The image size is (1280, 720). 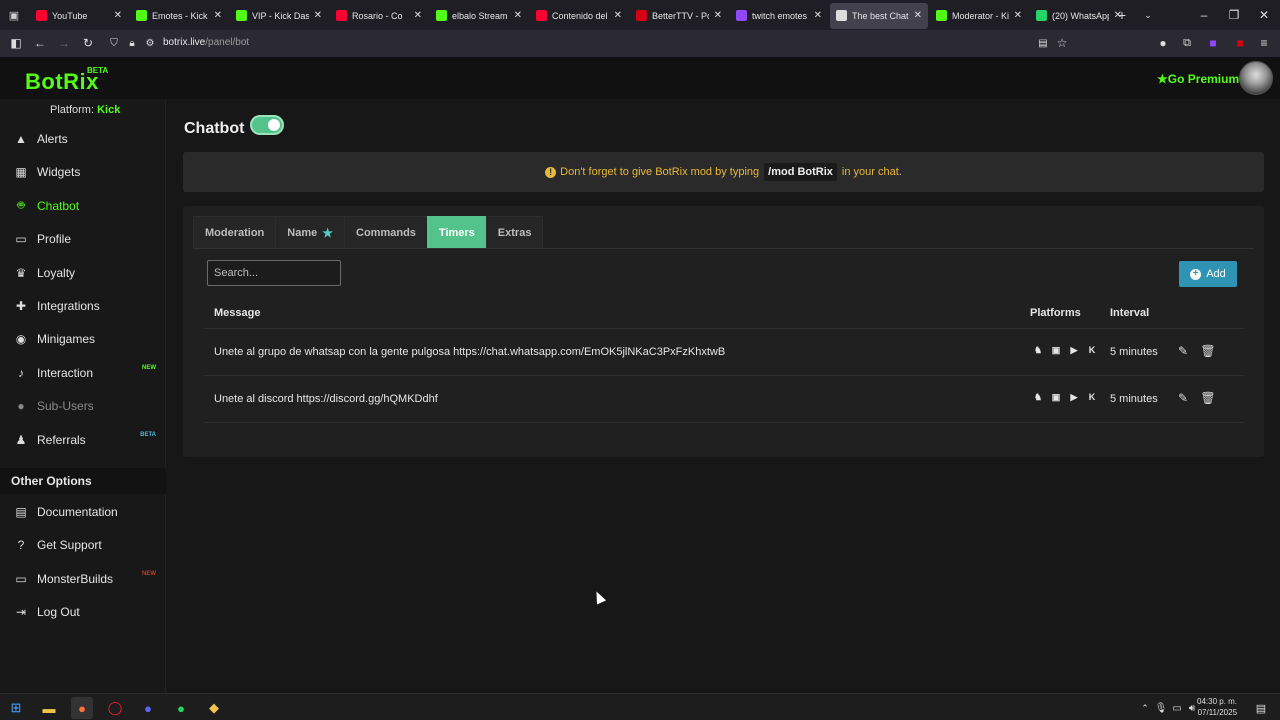 I want to click on tab-label: Timers, so click(x=456, y=232).